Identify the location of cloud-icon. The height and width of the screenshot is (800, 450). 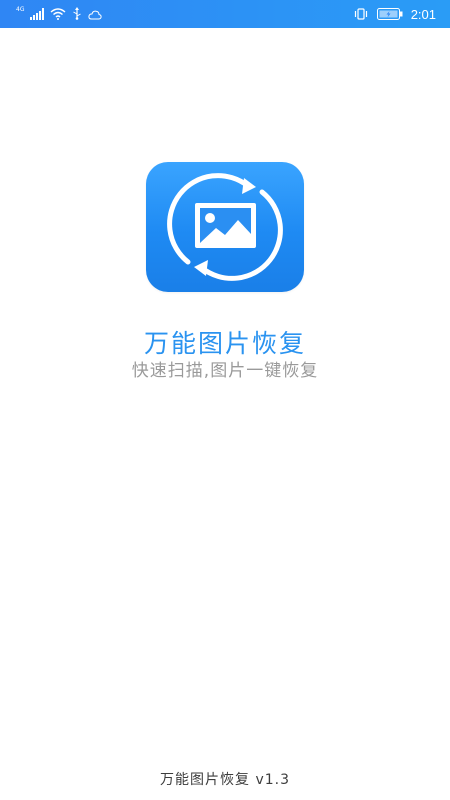
(95, 14).